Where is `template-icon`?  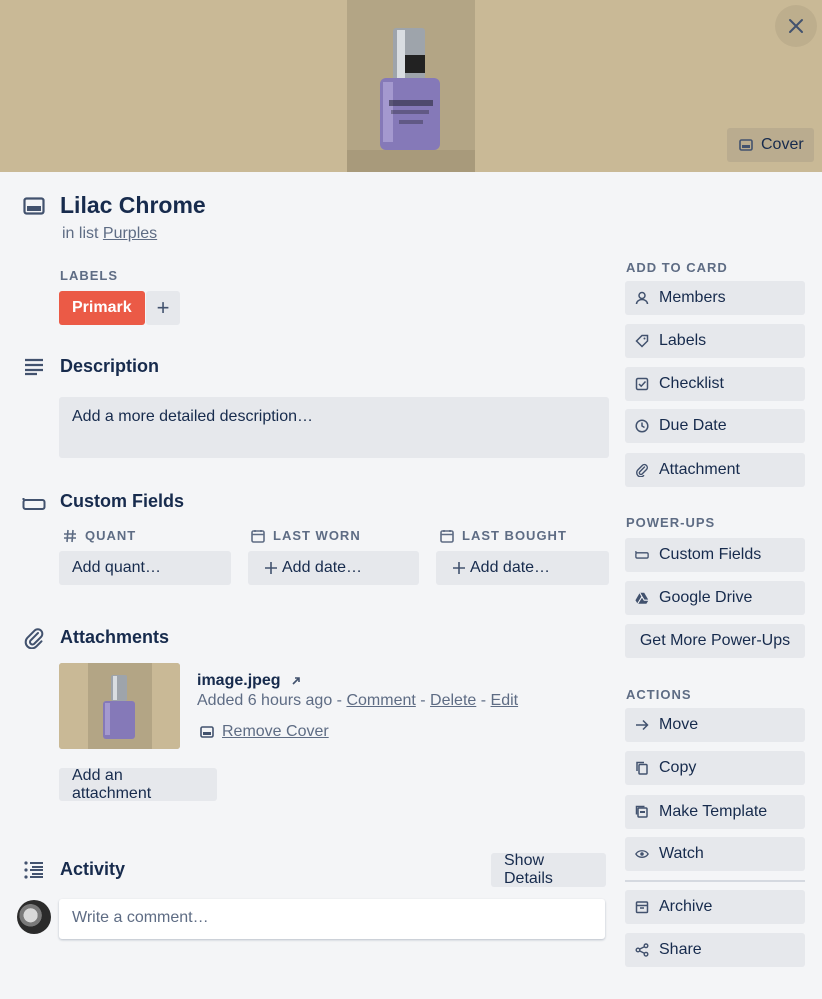 template-icon is located at coordinates (642, 812).